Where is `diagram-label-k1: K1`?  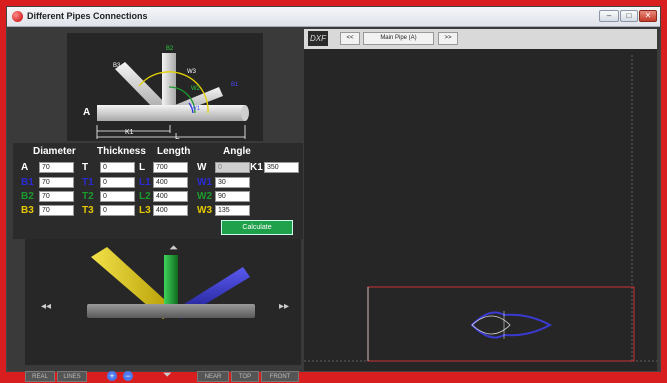 diagram-label-k1: K1 is located at coordinates (129, 132).